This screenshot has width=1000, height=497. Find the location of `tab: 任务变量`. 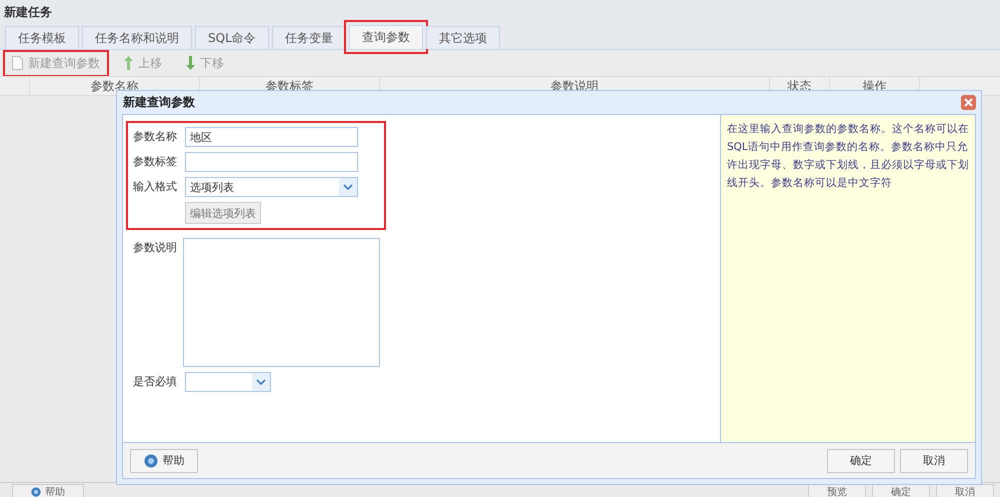

tab: 任务变量 is located at coordinates (309, 37).